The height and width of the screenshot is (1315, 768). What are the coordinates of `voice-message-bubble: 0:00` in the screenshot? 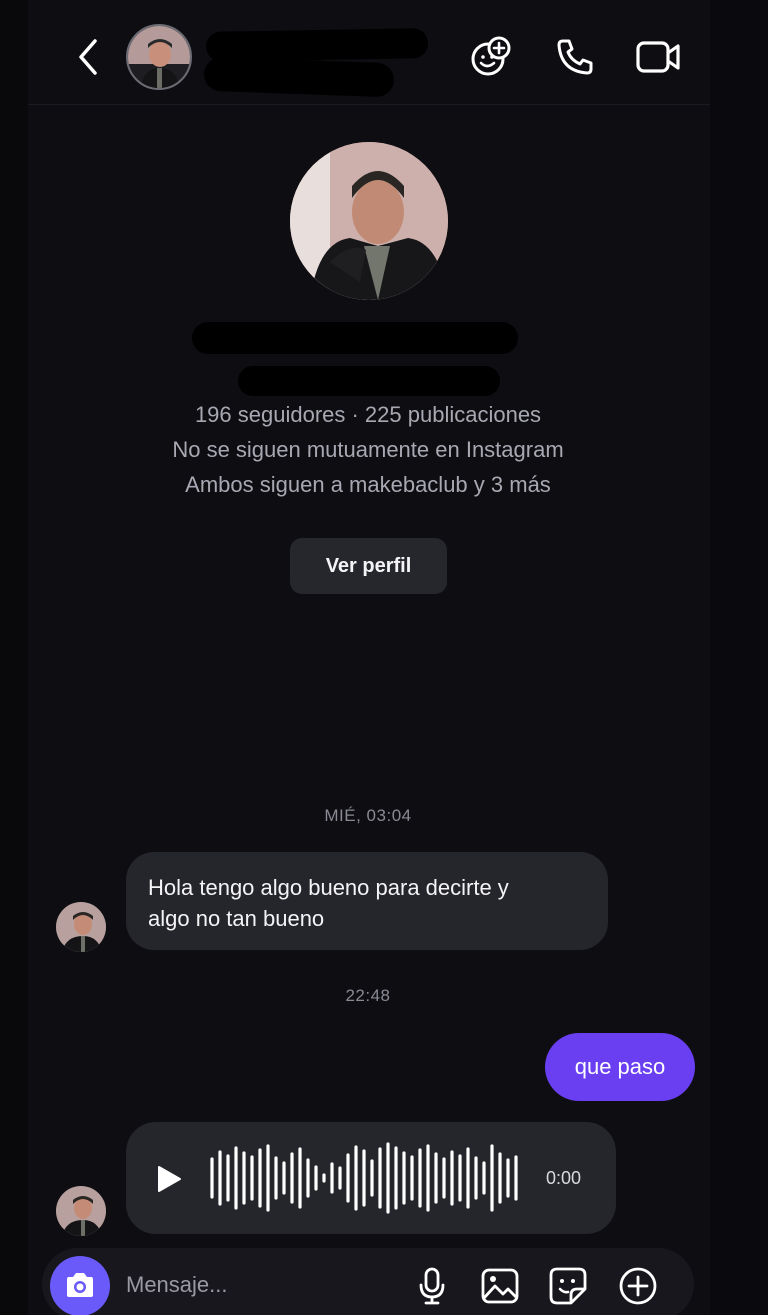 It's located at (371, 1178).